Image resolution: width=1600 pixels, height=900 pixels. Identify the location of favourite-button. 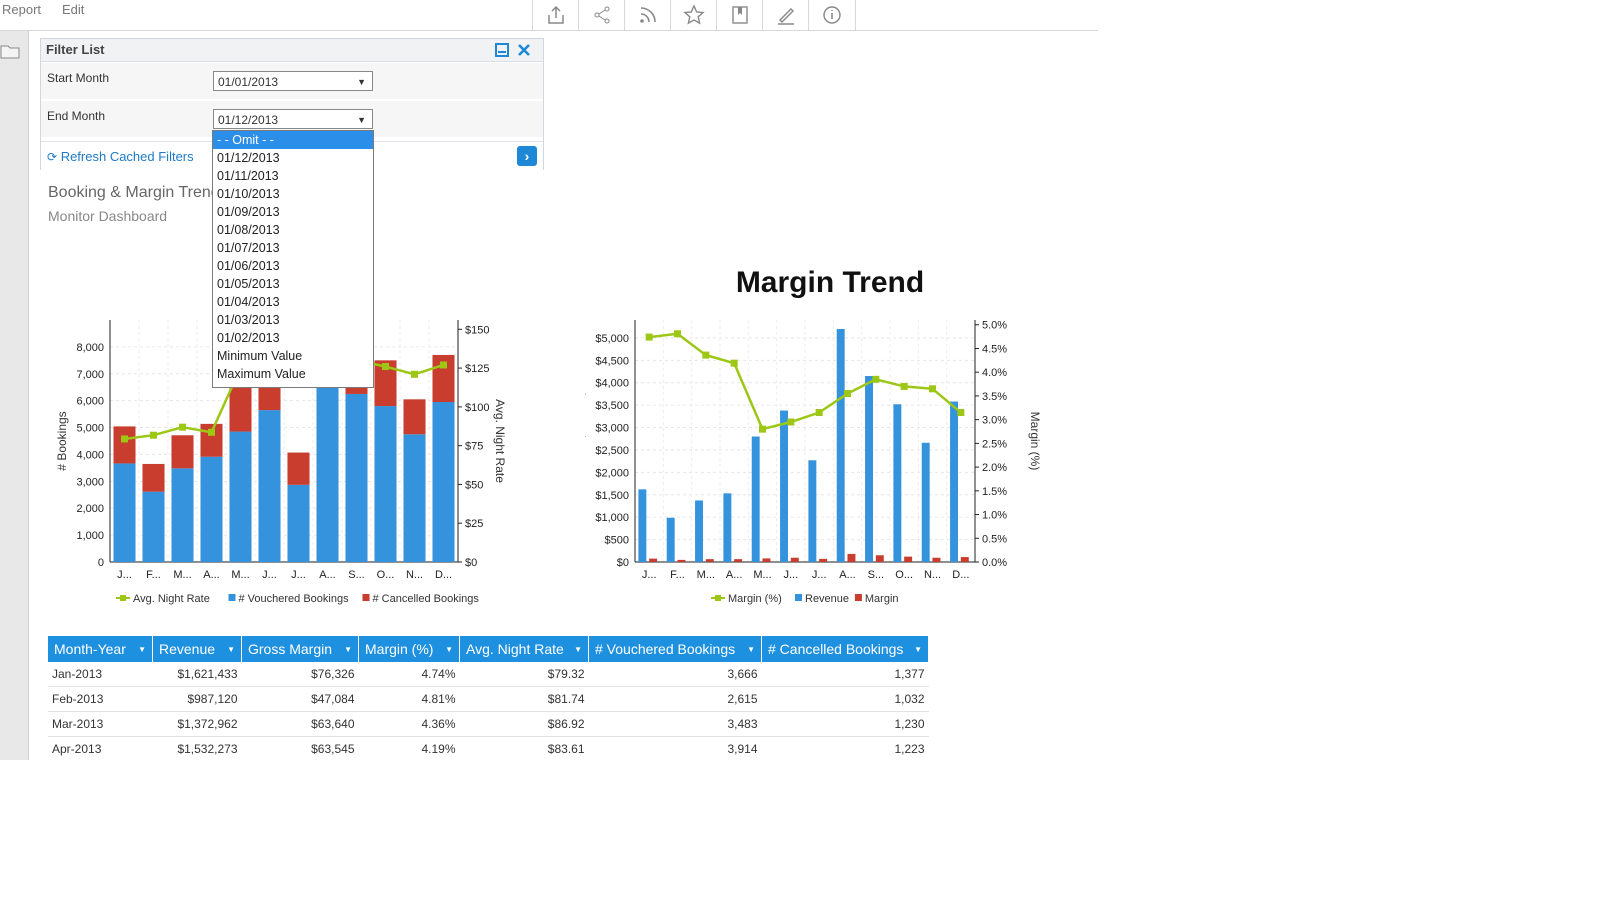
(693, 15).